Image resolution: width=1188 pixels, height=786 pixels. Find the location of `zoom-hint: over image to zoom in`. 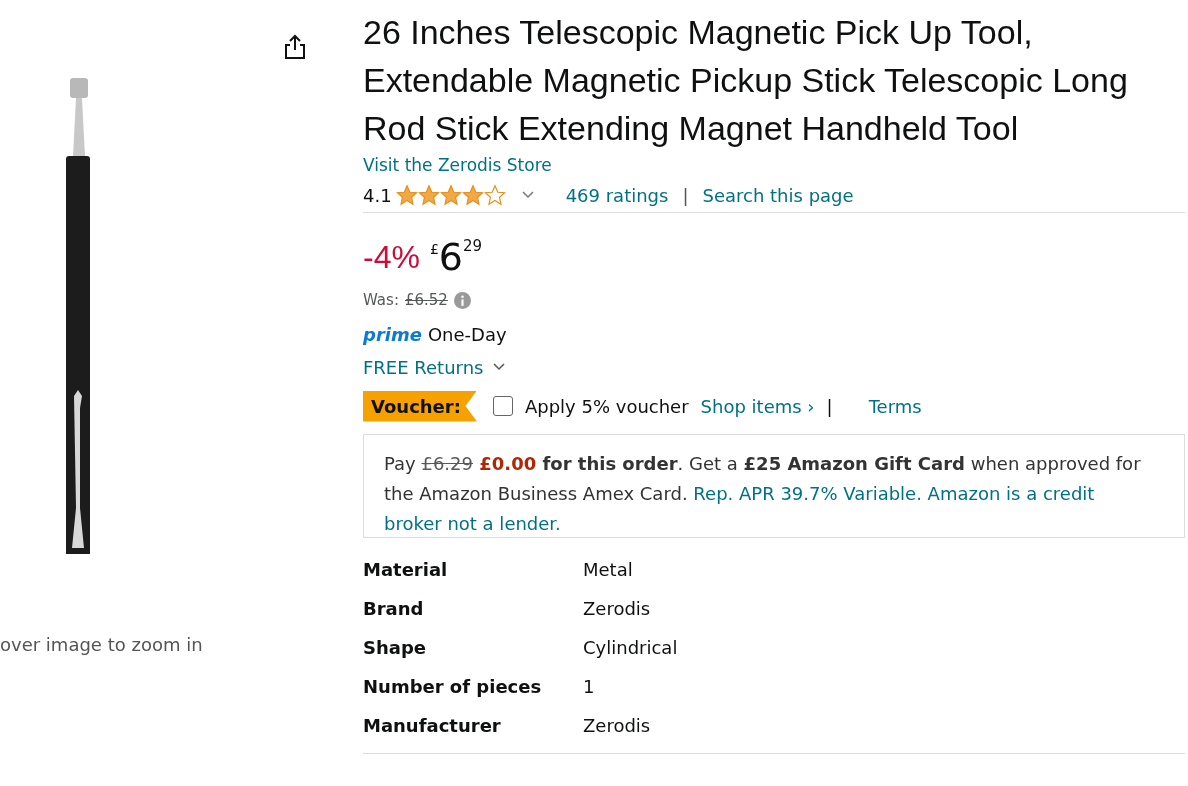

zoom-hint: over image to zoom in is located at coordinates (101, 644).